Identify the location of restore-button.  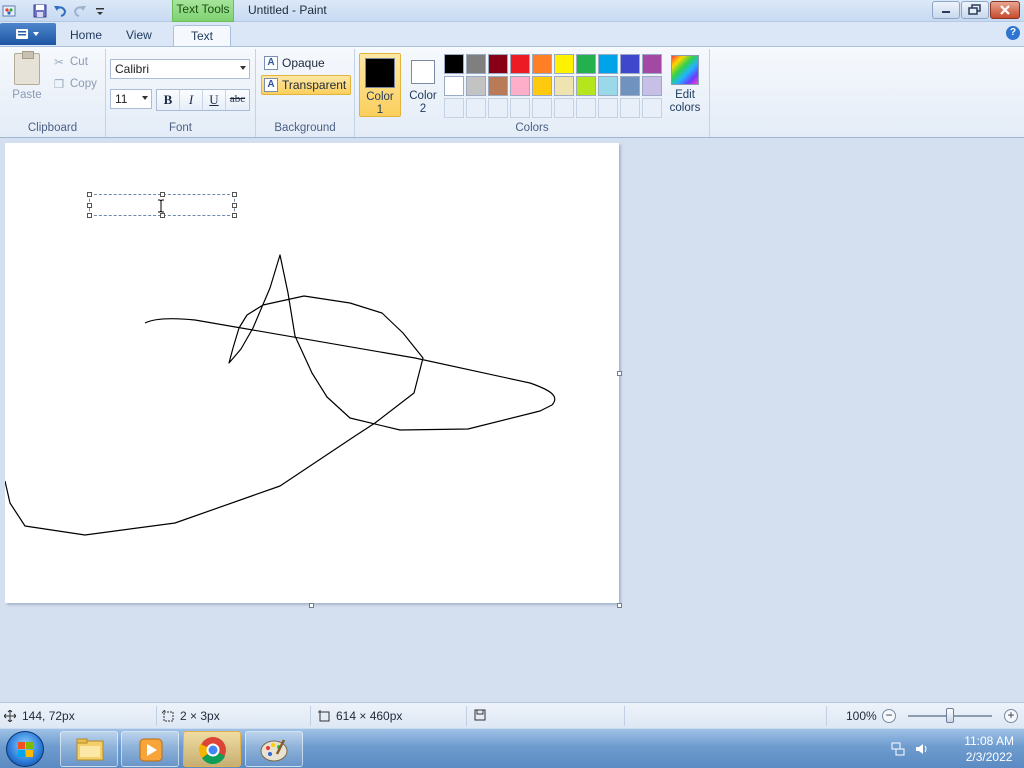
(975, 10).